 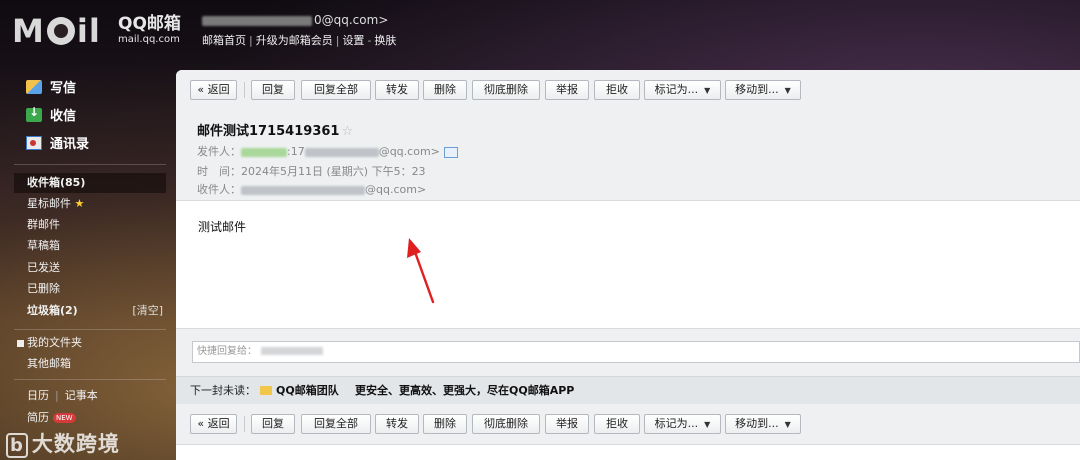 What do you see at coordinates (636, 352) in the screenshot?
I see `quick-reply-input: 快捷回复给：` at bounding box center [636, 352].